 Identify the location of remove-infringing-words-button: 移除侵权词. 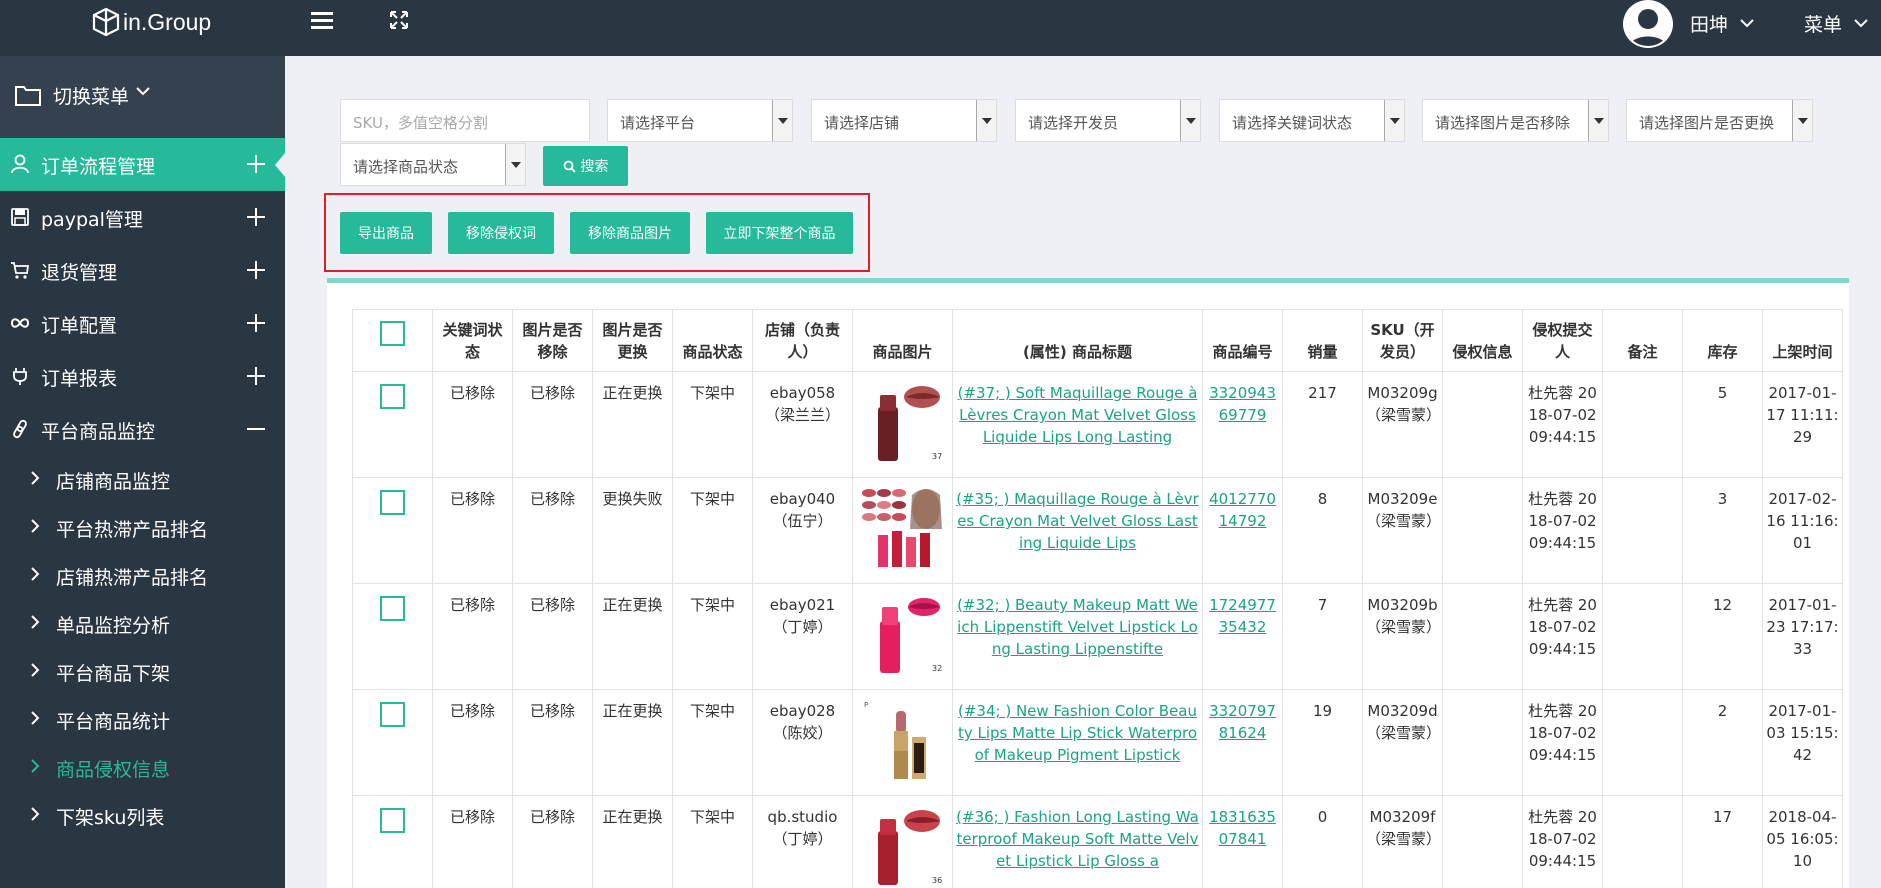
(501, 233).